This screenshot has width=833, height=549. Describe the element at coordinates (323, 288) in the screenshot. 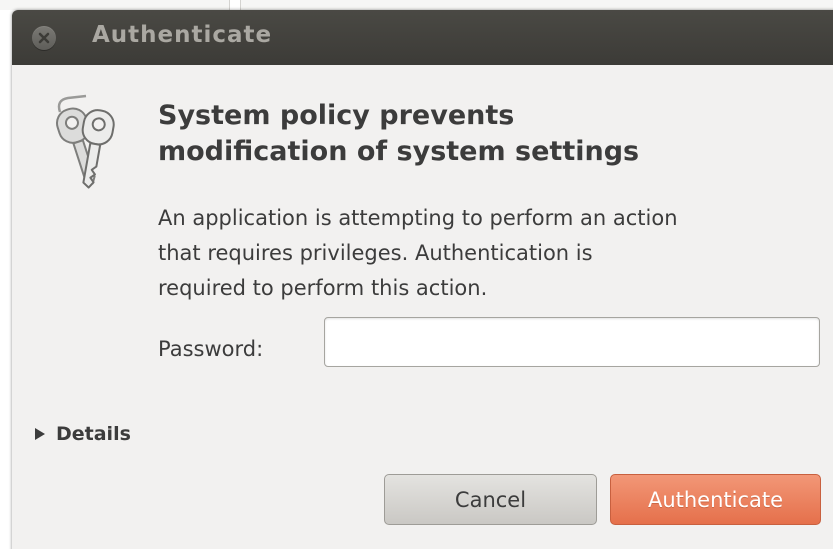

I see `message-line: required to perform this action.` at that location.